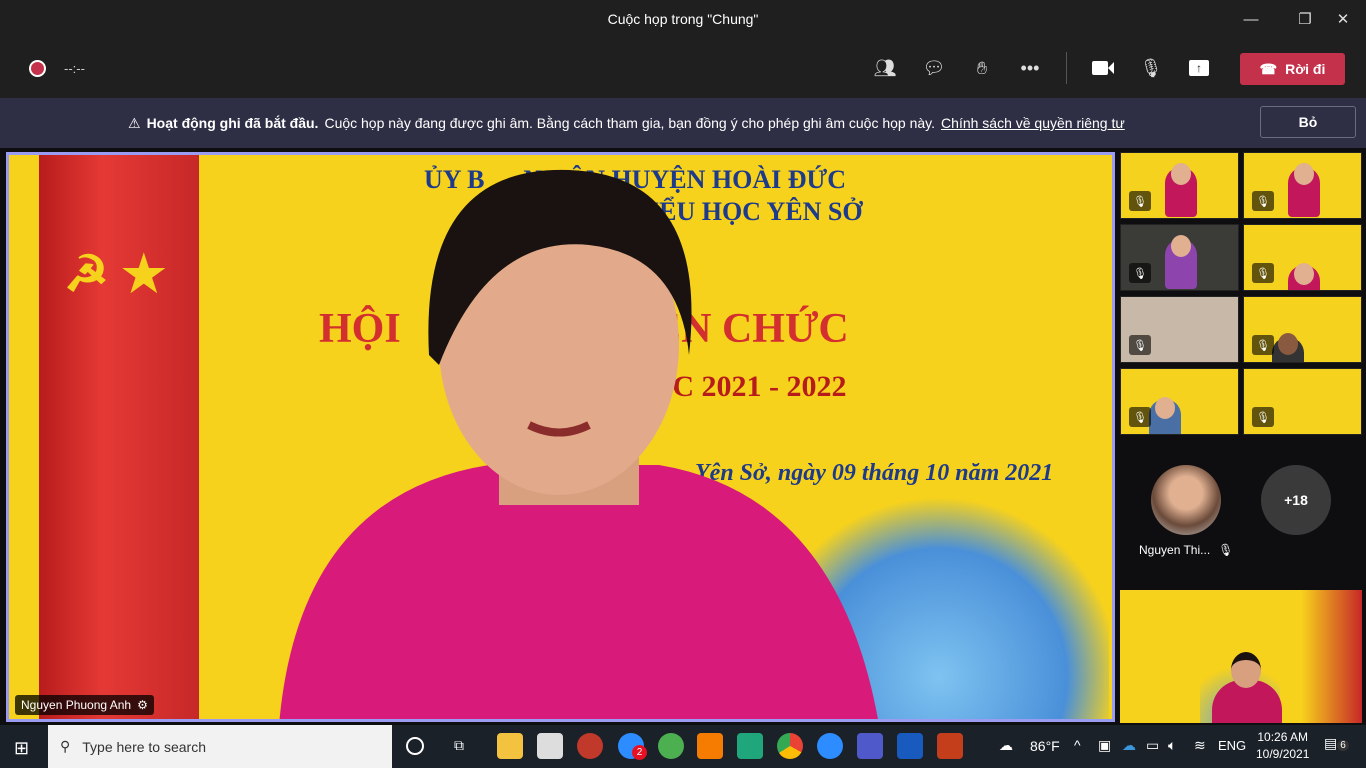  Describe the element at coordinates (1172, 745) in the screenshot. I see `volume-icon: 🔈︎` at that location.